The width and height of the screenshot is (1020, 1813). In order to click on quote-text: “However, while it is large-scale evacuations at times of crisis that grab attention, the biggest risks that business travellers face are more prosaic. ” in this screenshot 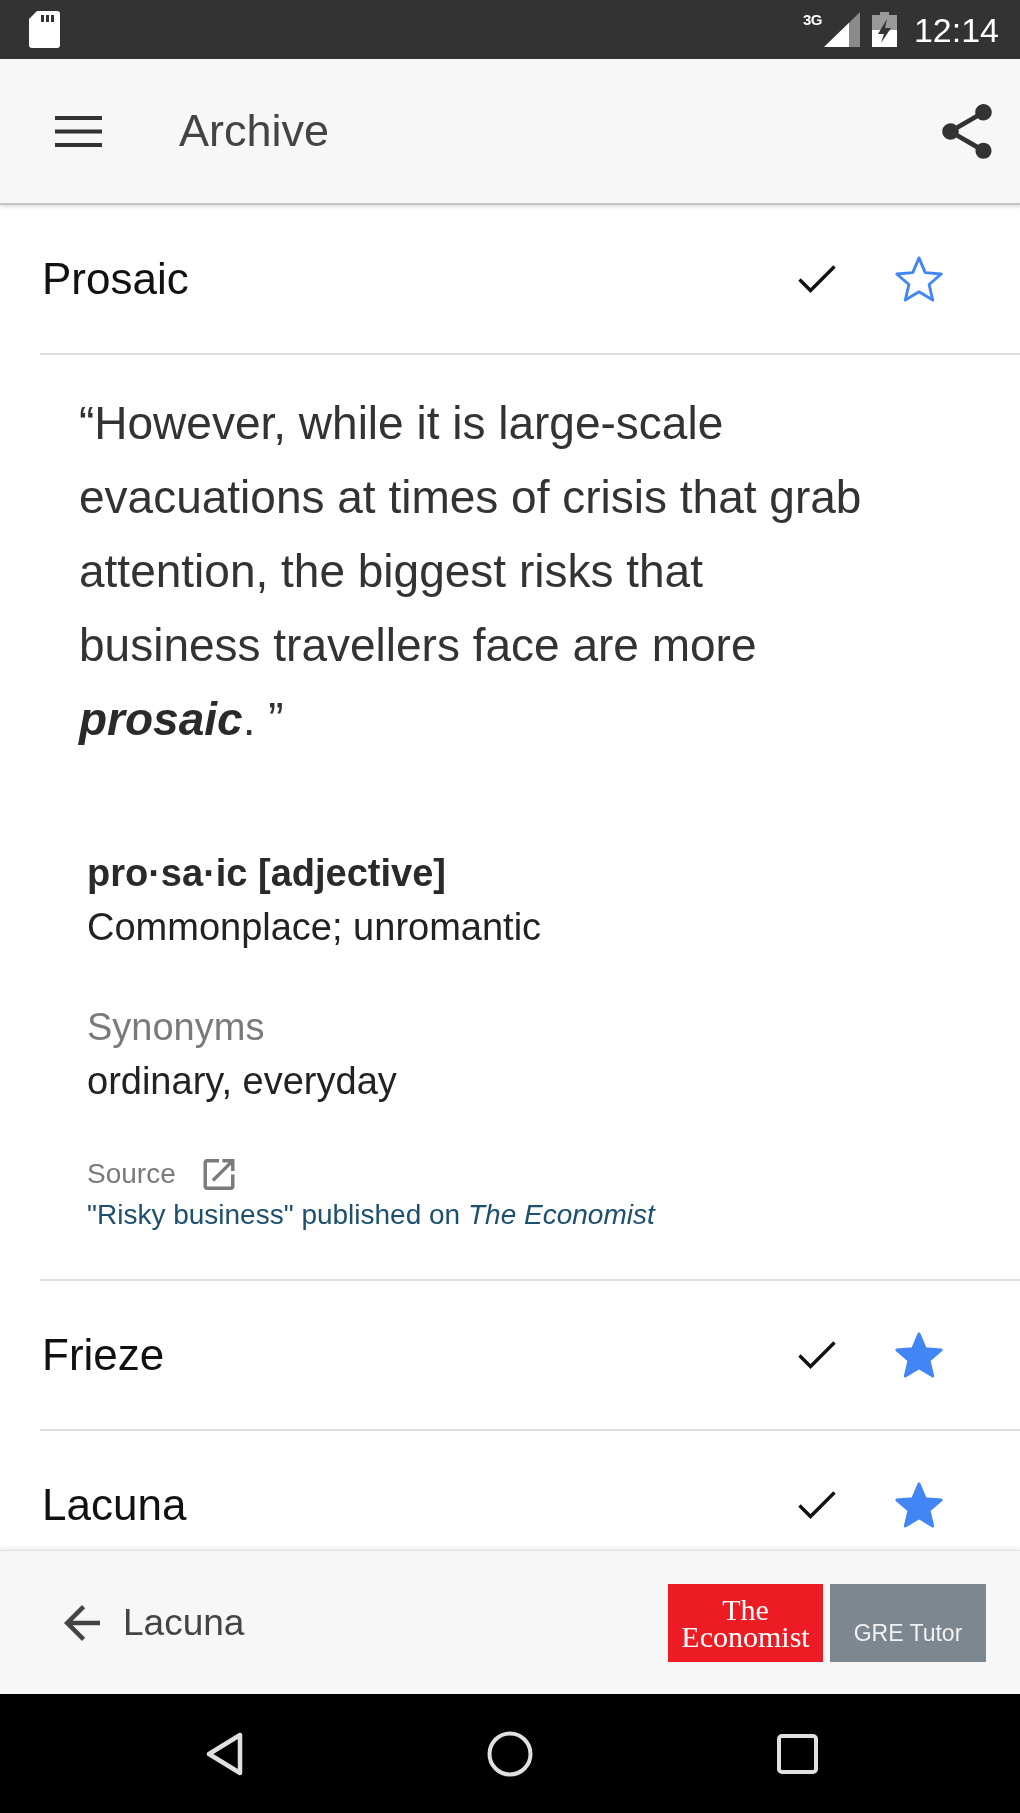, I will do `click(471, 571)`.